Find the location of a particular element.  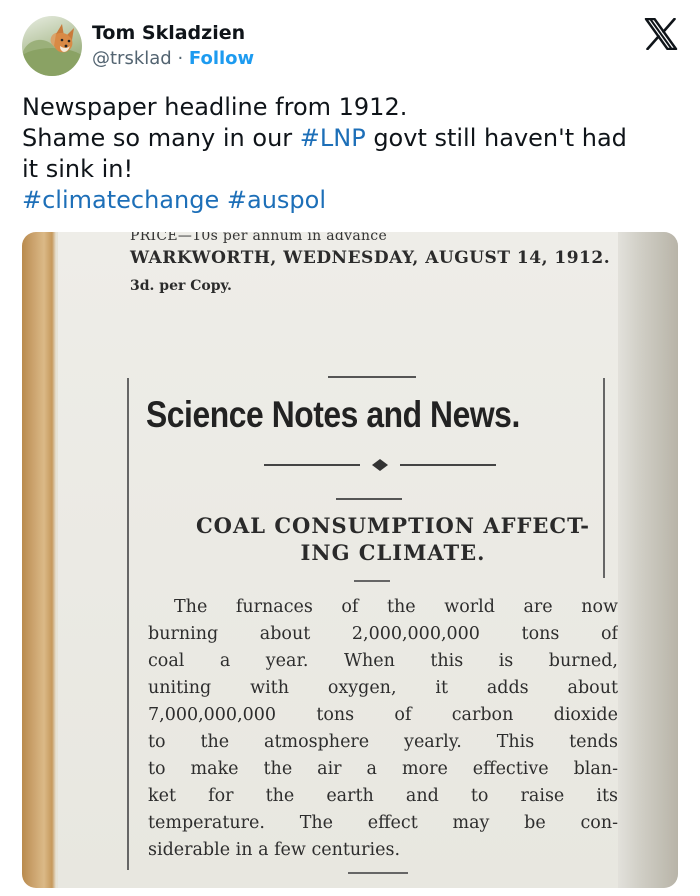

copy-price: 3d. per Copy. is located at coordinates (181, 286).